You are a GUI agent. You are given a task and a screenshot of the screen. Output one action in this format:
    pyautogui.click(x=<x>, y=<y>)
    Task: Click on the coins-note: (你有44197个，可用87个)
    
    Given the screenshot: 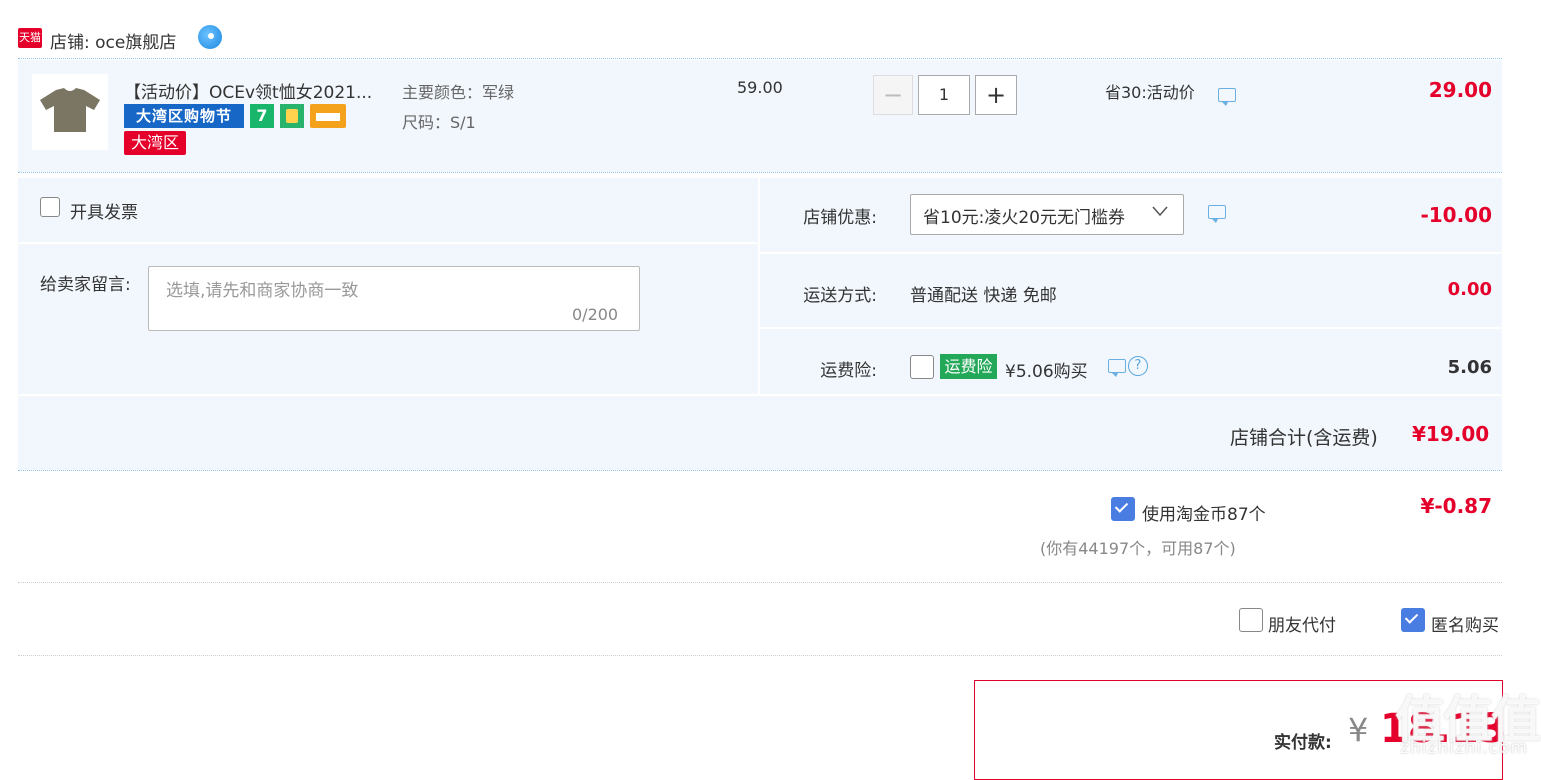 What is the action you would take?
    pyautogui.click(x=1138, y=548)
    